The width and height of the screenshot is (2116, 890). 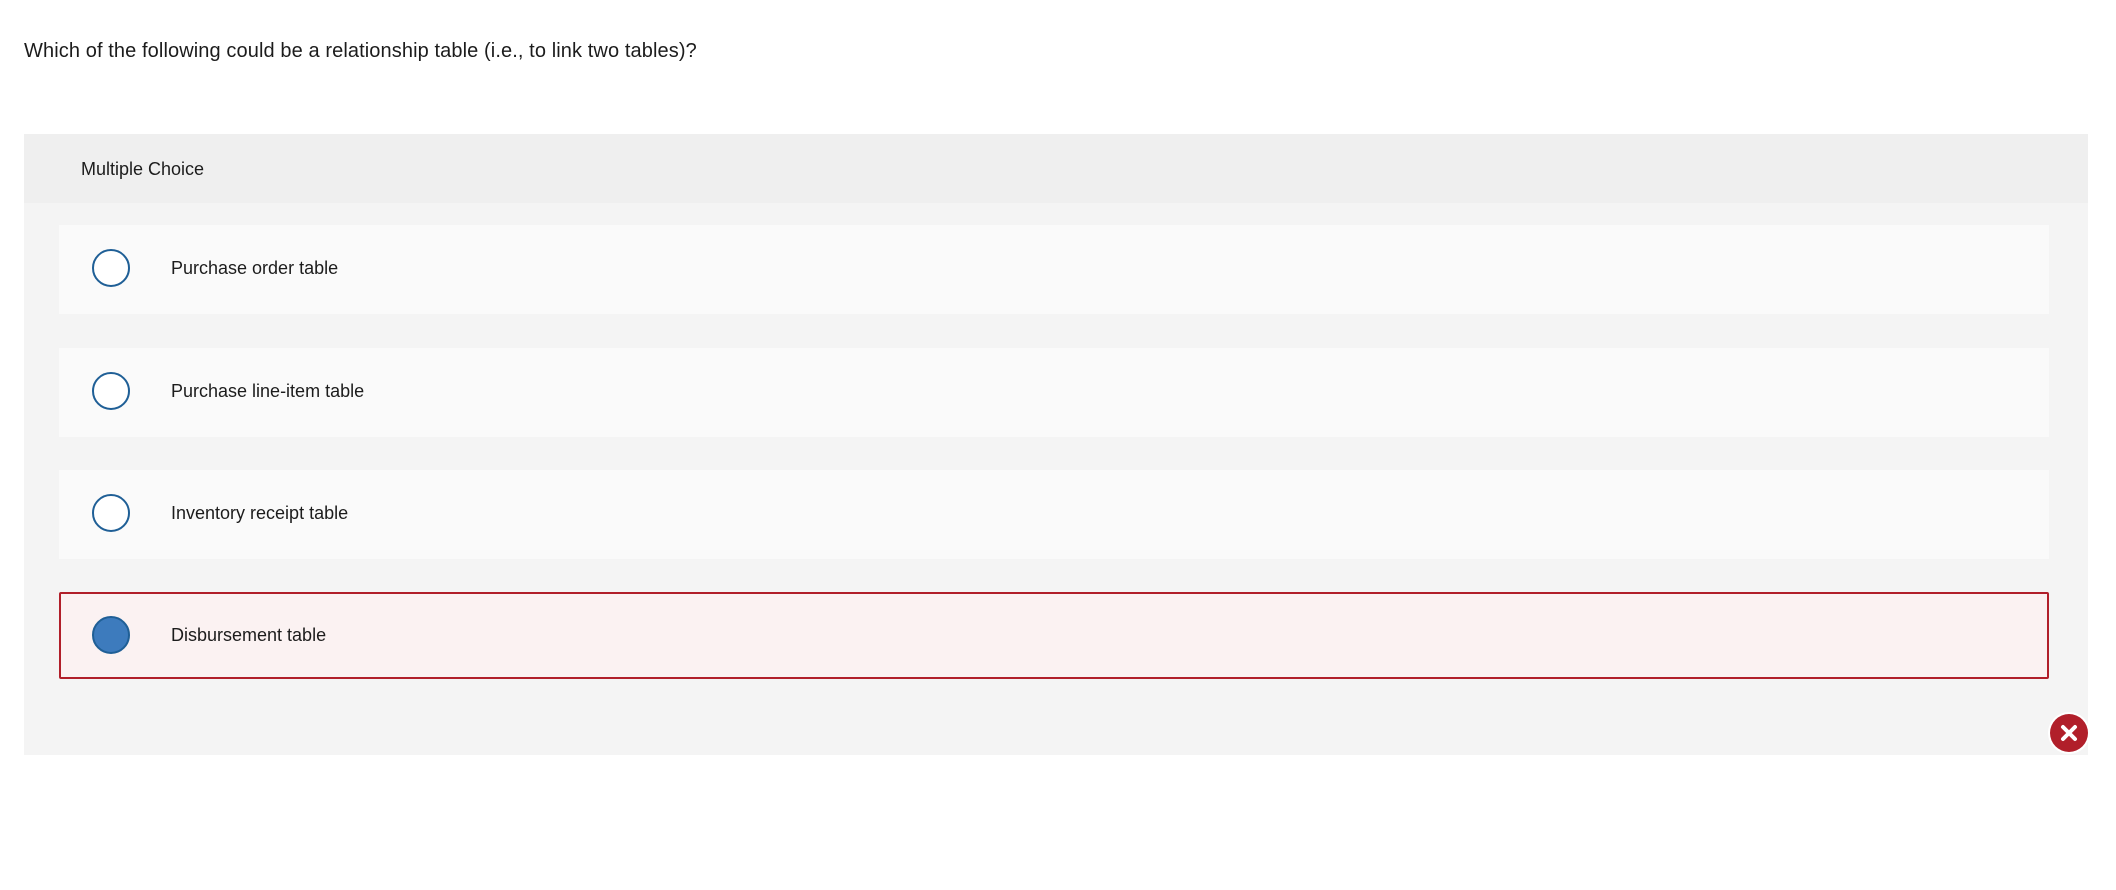 I want to click on option-label: Disbursement table, so click(x=249, y=635).